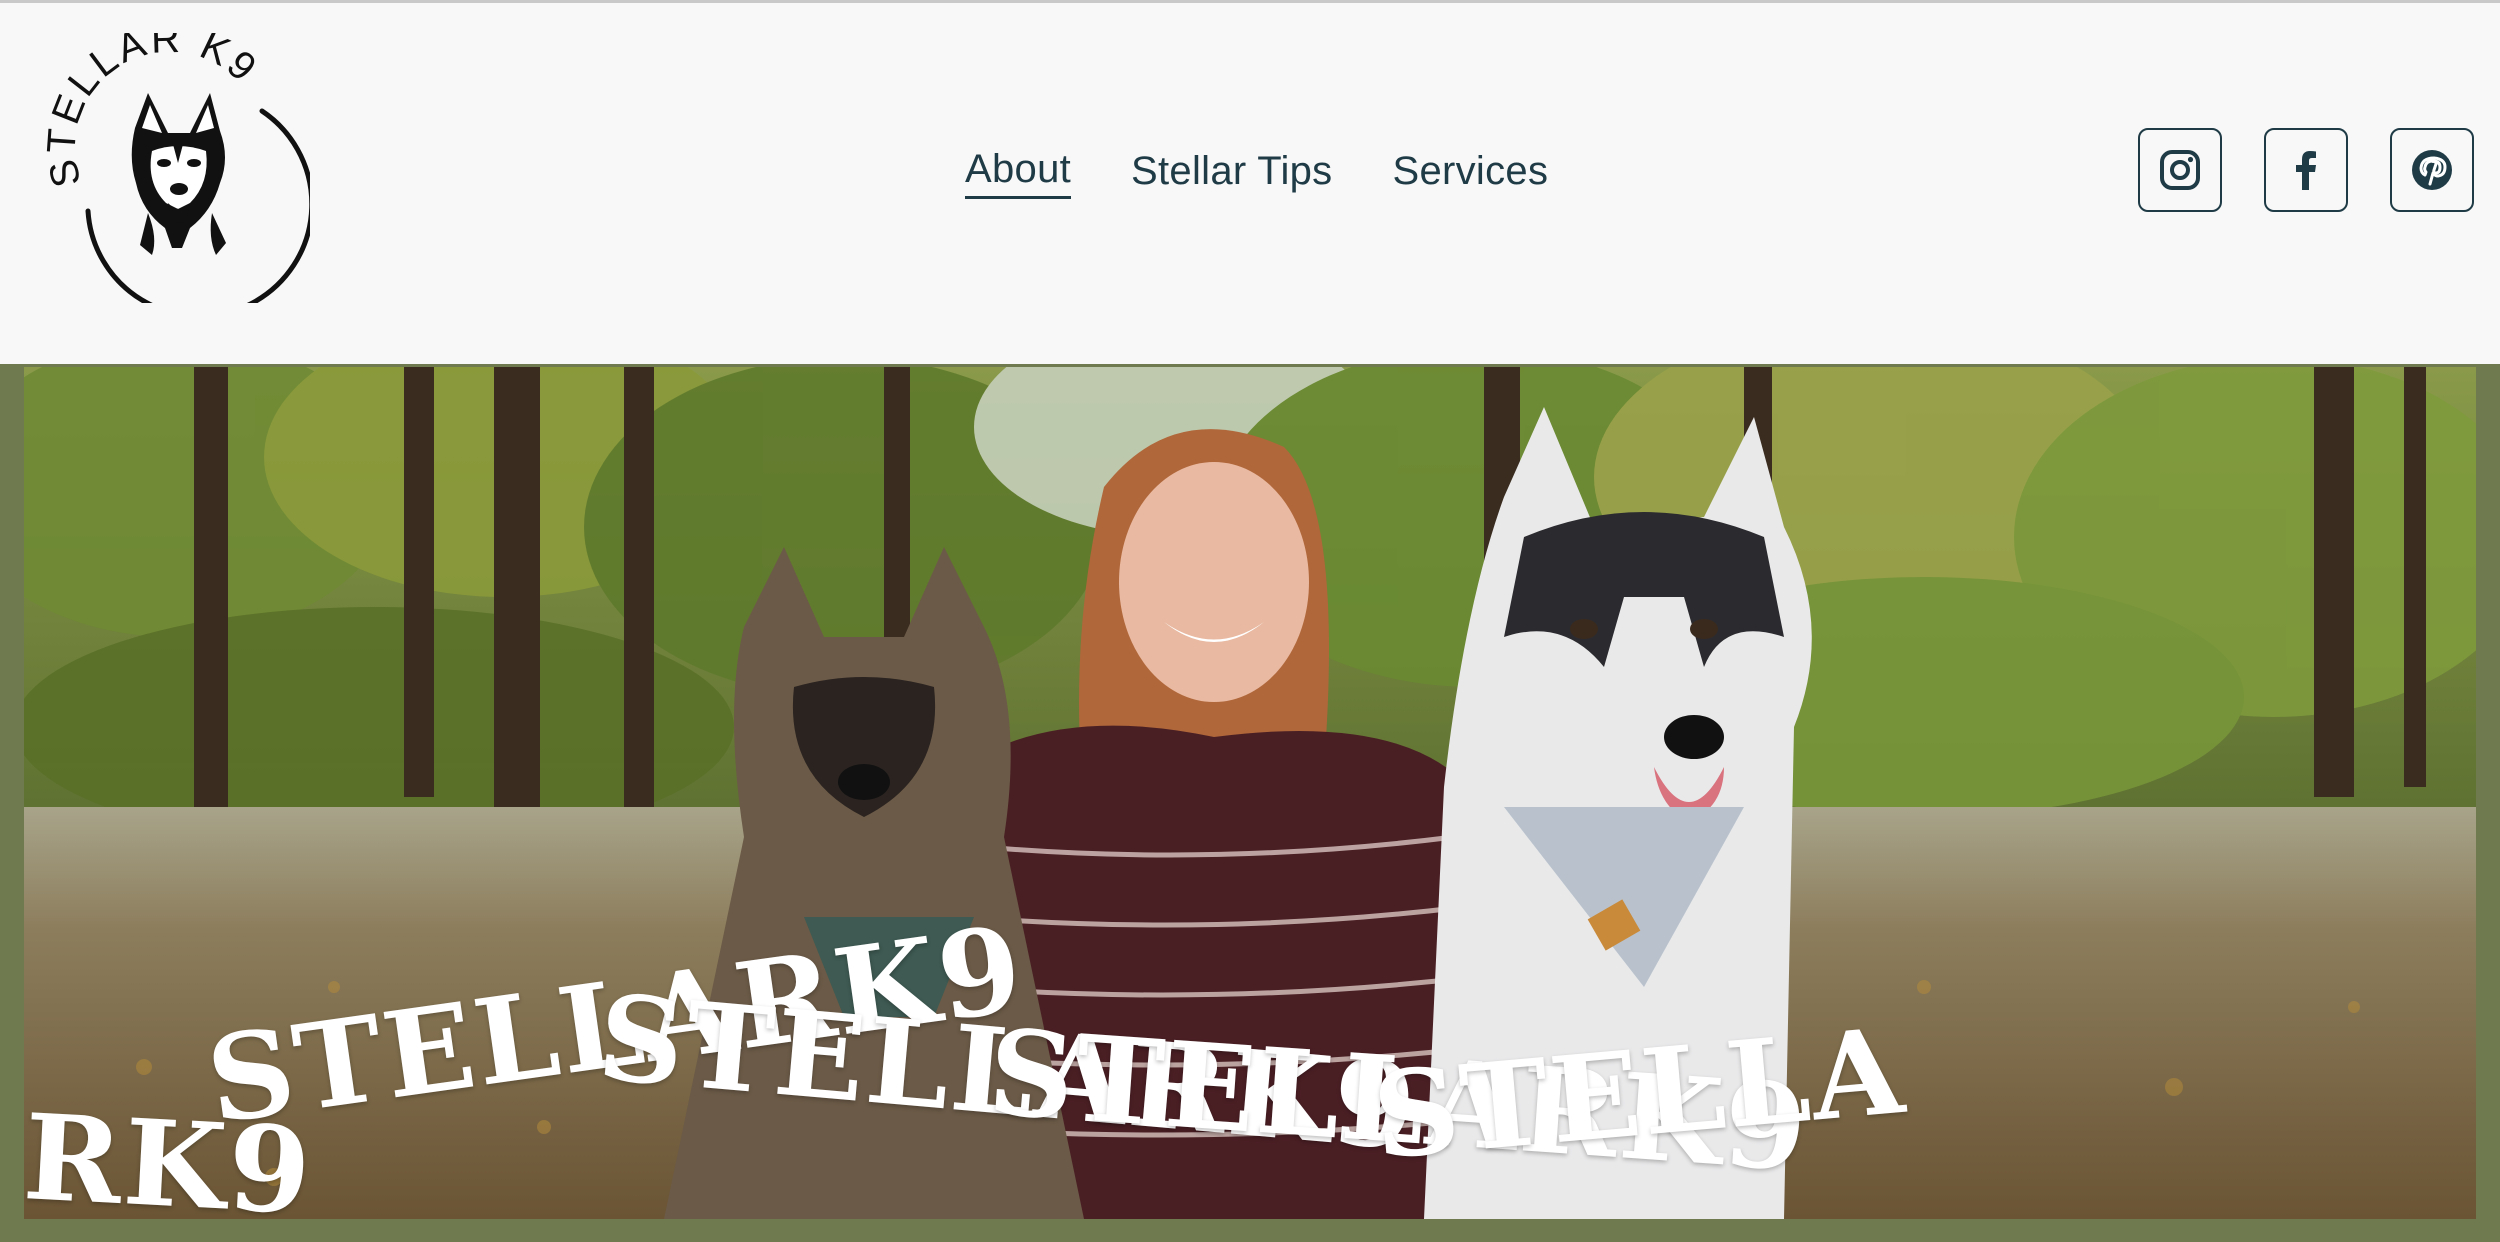  Describe the element at coordinates (1470, 173) in the screenshot. I see `nav-services: Services` at that location.